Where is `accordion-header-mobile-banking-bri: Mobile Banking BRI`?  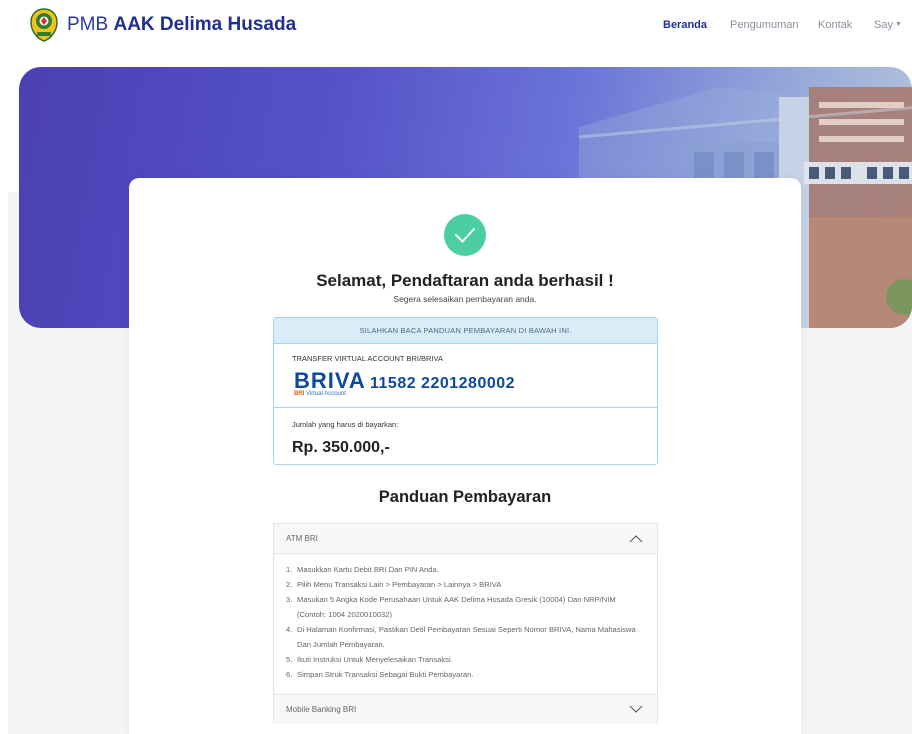
accordion-header-mobile-banking-bri: Mobile Banking BRI is located at coordinates (465, 709).